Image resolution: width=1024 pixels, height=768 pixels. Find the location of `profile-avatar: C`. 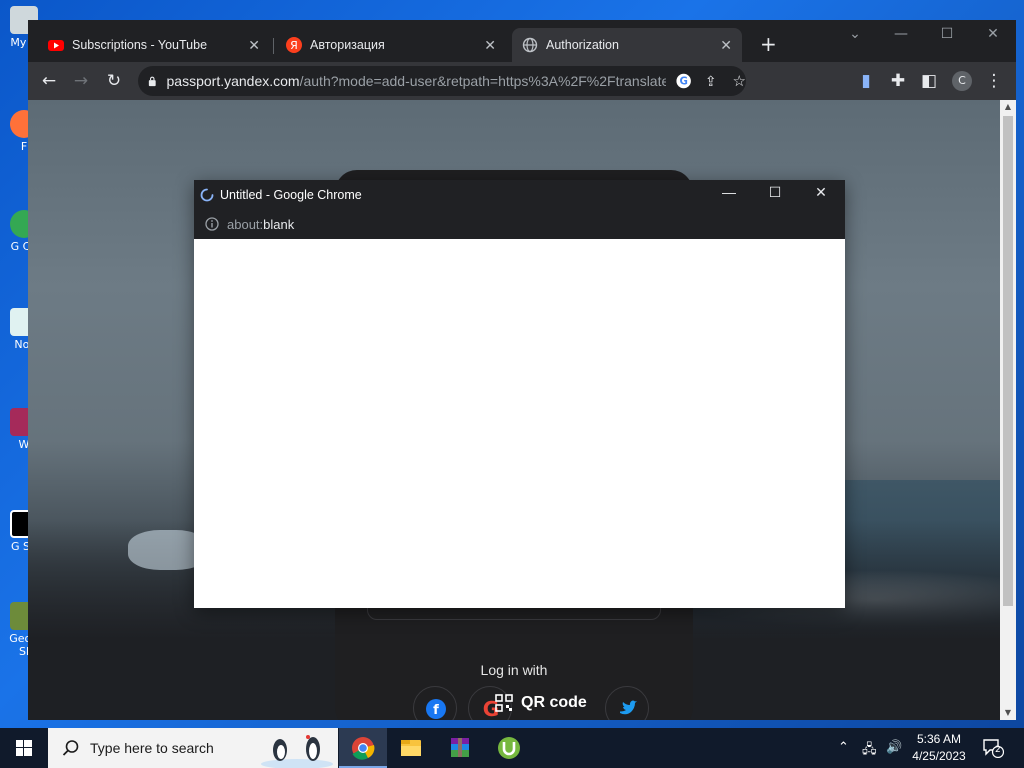

profile-avatar: C is located at coordinates (962, 81).